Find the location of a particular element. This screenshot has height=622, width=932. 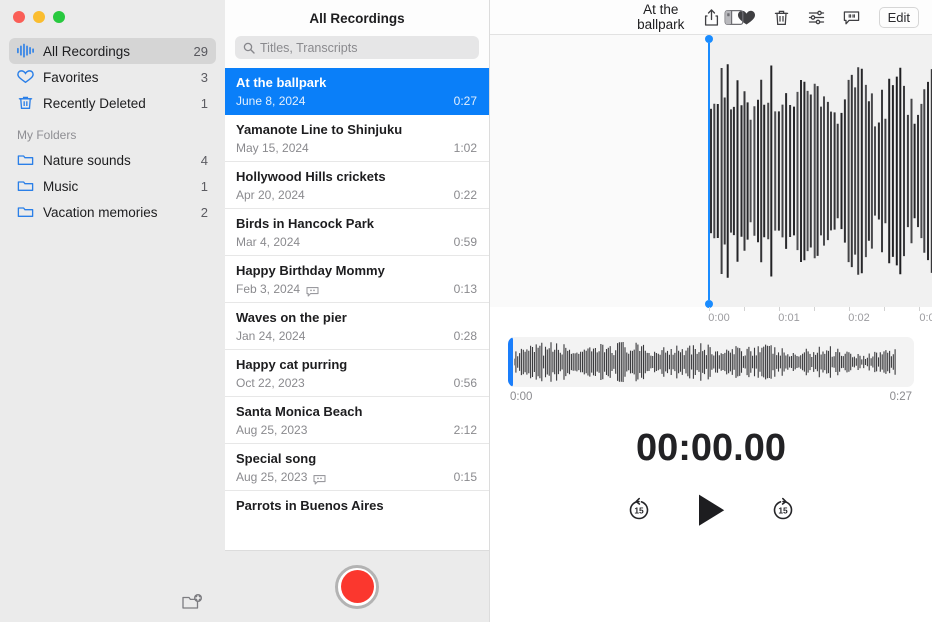

page-title: At the ballpark is located at coordinates (661, 17).